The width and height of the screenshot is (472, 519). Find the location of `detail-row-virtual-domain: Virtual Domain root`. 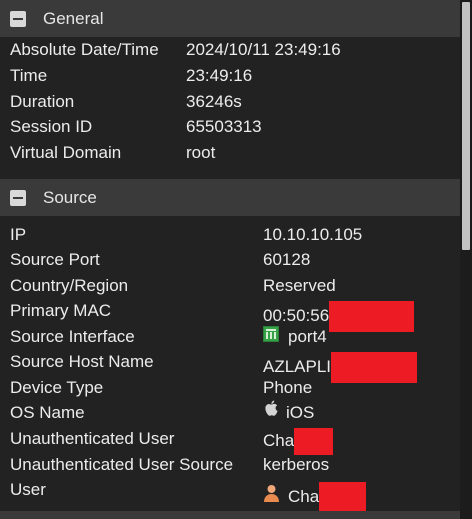

detail-row-virtual-domain: Virtual Domain root is located at coordinates (230, 152).